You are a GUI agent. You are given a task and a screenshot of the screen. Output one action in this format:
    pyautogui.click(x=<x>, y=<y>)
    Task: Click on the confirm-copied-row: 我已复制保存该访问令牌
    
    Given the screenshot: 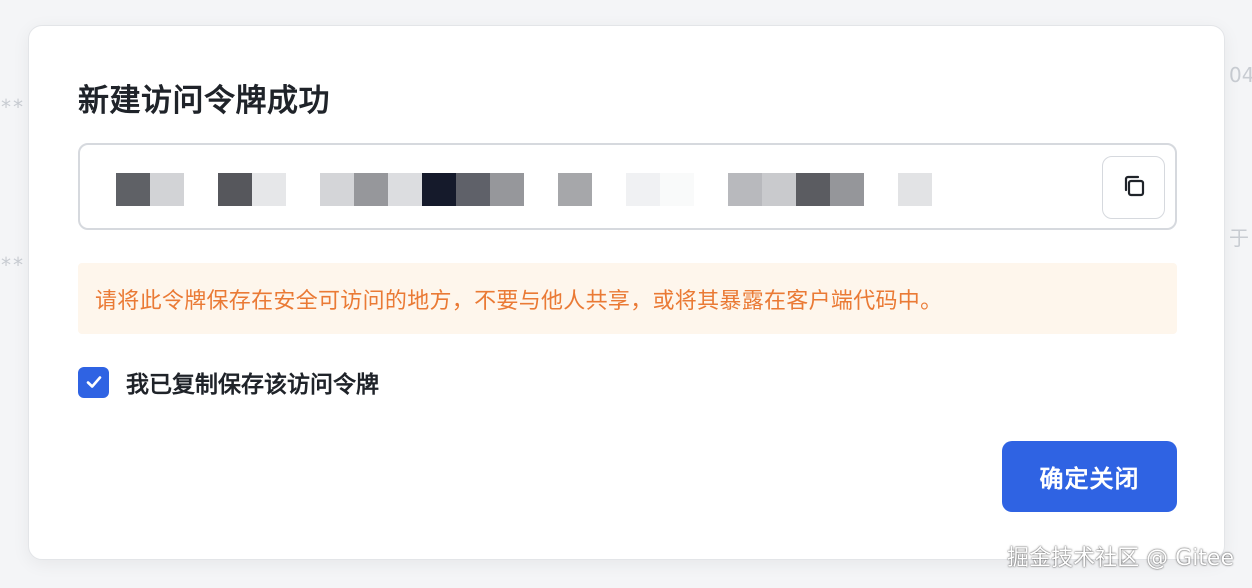 What is the action you would take?
    pyautogui.click(x=228, y=382)
    